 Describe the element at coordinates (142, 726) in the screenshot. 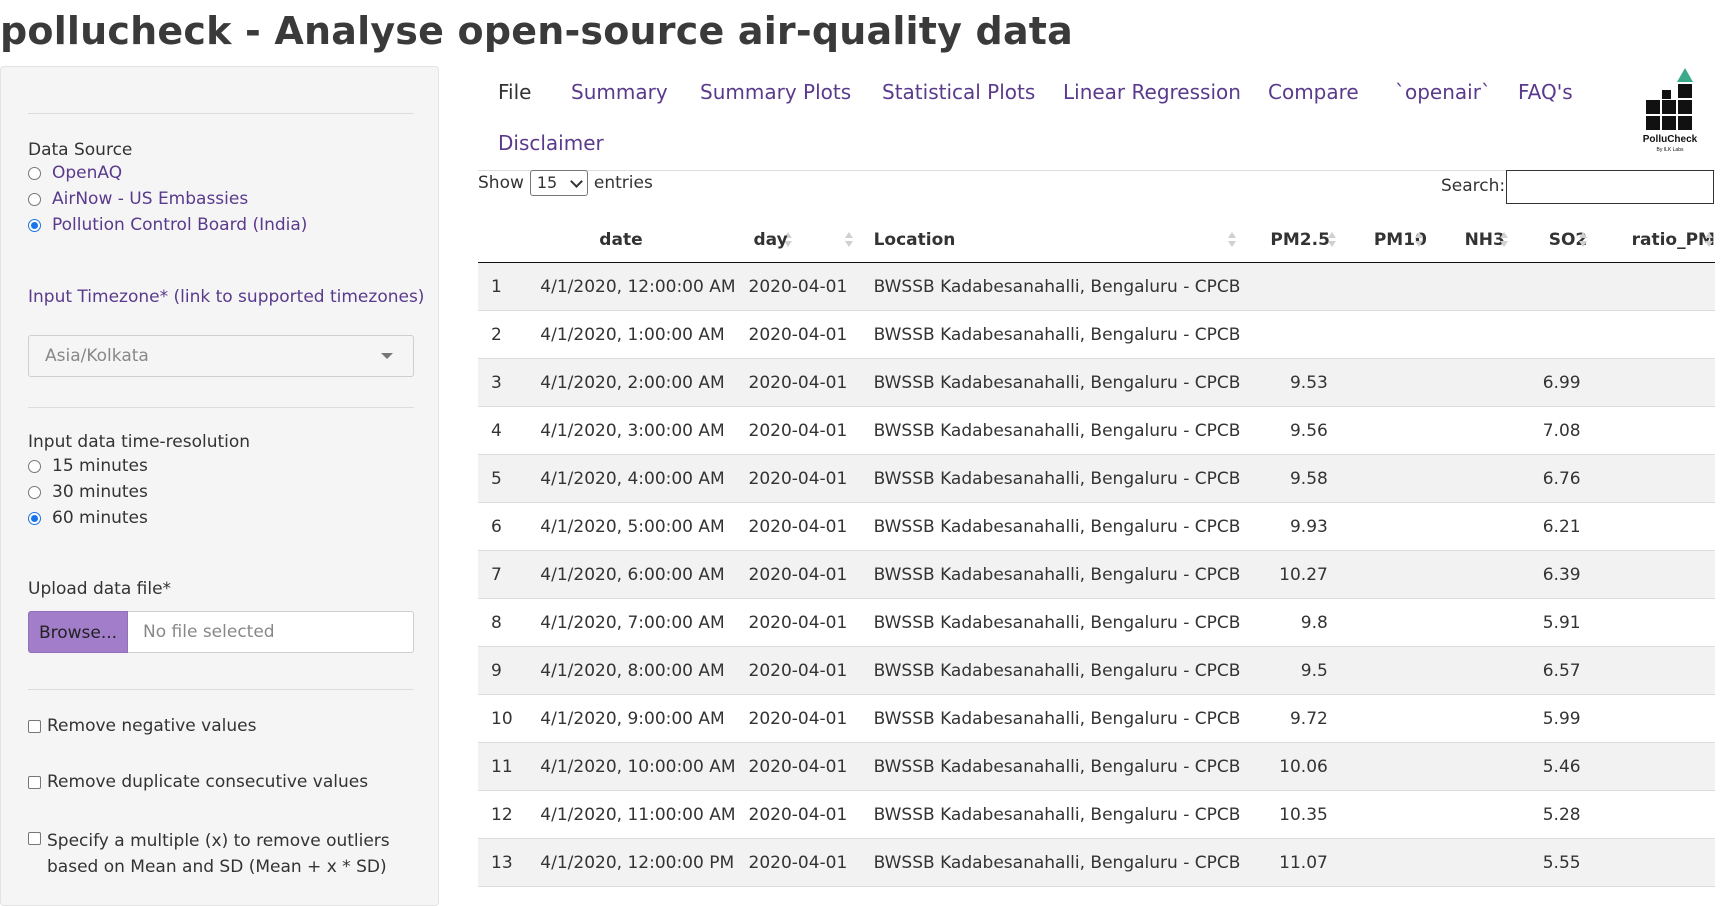

I see `remove-negative-checkbox: Remove negative values` at that location.